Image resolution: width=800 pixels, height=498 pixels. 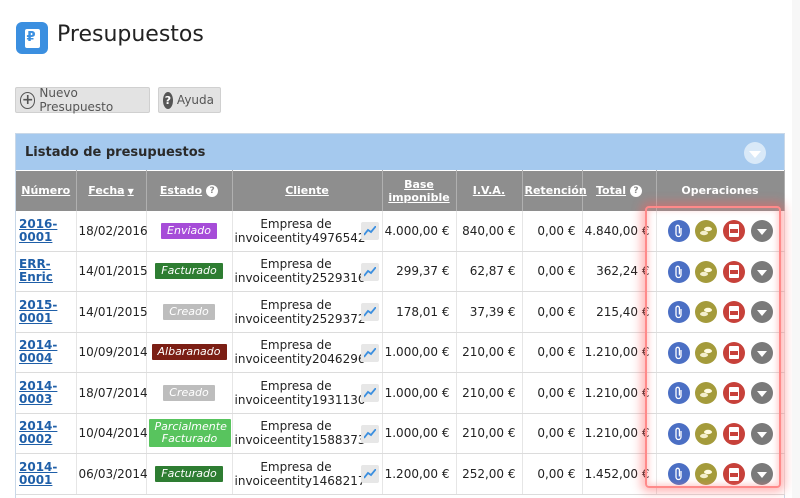 I want to click on cell-numero: 2014- 0004, so click(x=46, y=352).